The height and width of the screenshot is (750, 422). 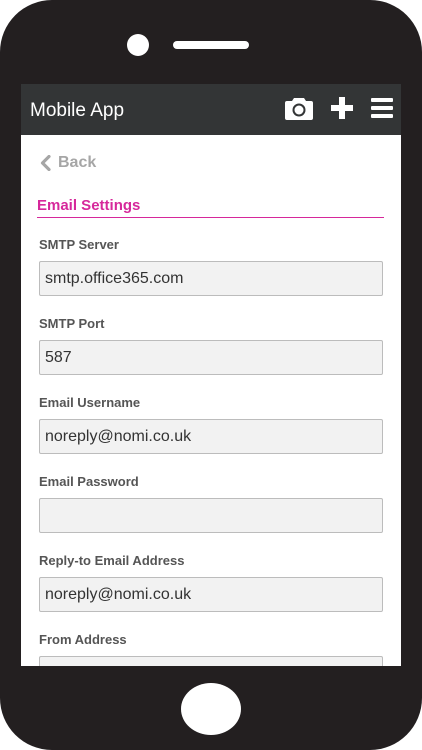 I want to click on smtp-server-input, so click(x=211, y=278).